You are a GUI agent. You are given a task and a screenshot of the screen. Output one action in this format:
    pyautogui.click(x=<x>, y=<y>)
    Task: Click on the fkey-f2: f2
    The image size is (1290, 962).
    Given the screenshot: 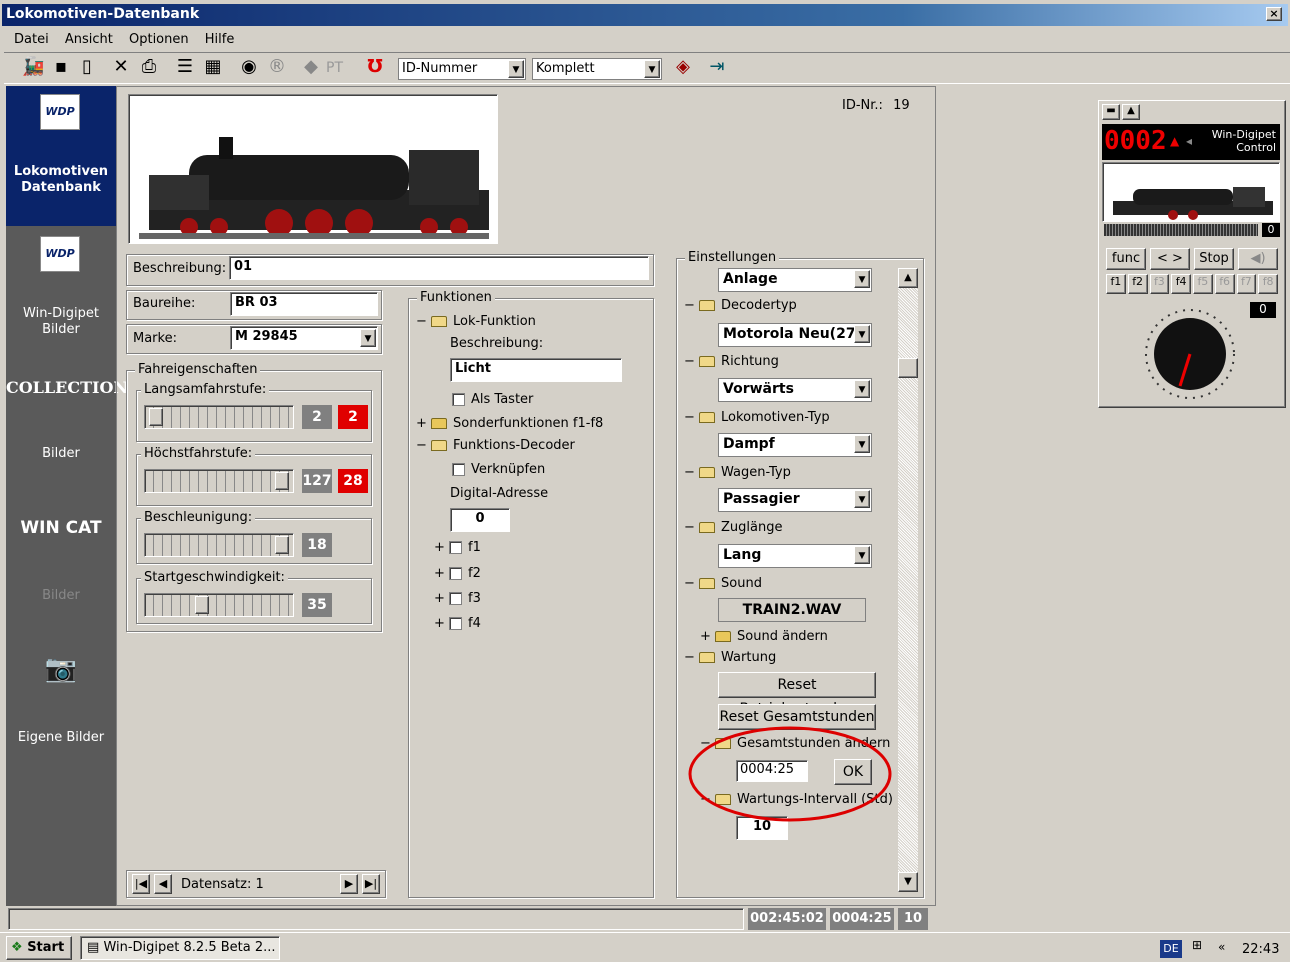 What is the action you would take?
    pyautogui.click(x=1137, y=284)
    